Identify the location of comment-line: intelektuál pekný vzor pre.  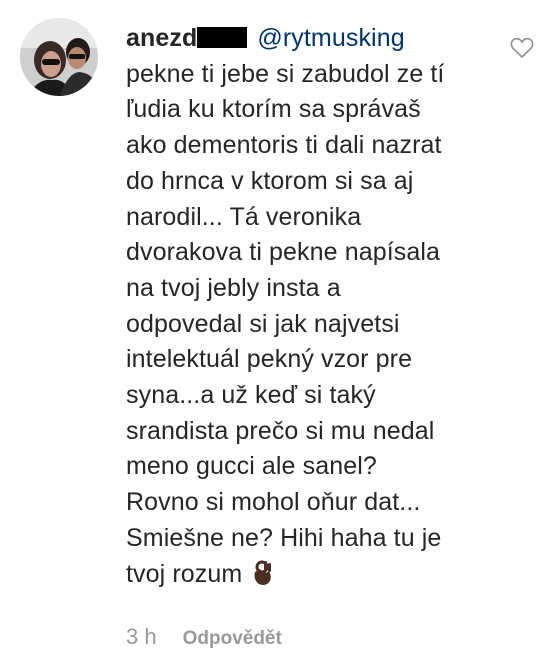
(269, 359).